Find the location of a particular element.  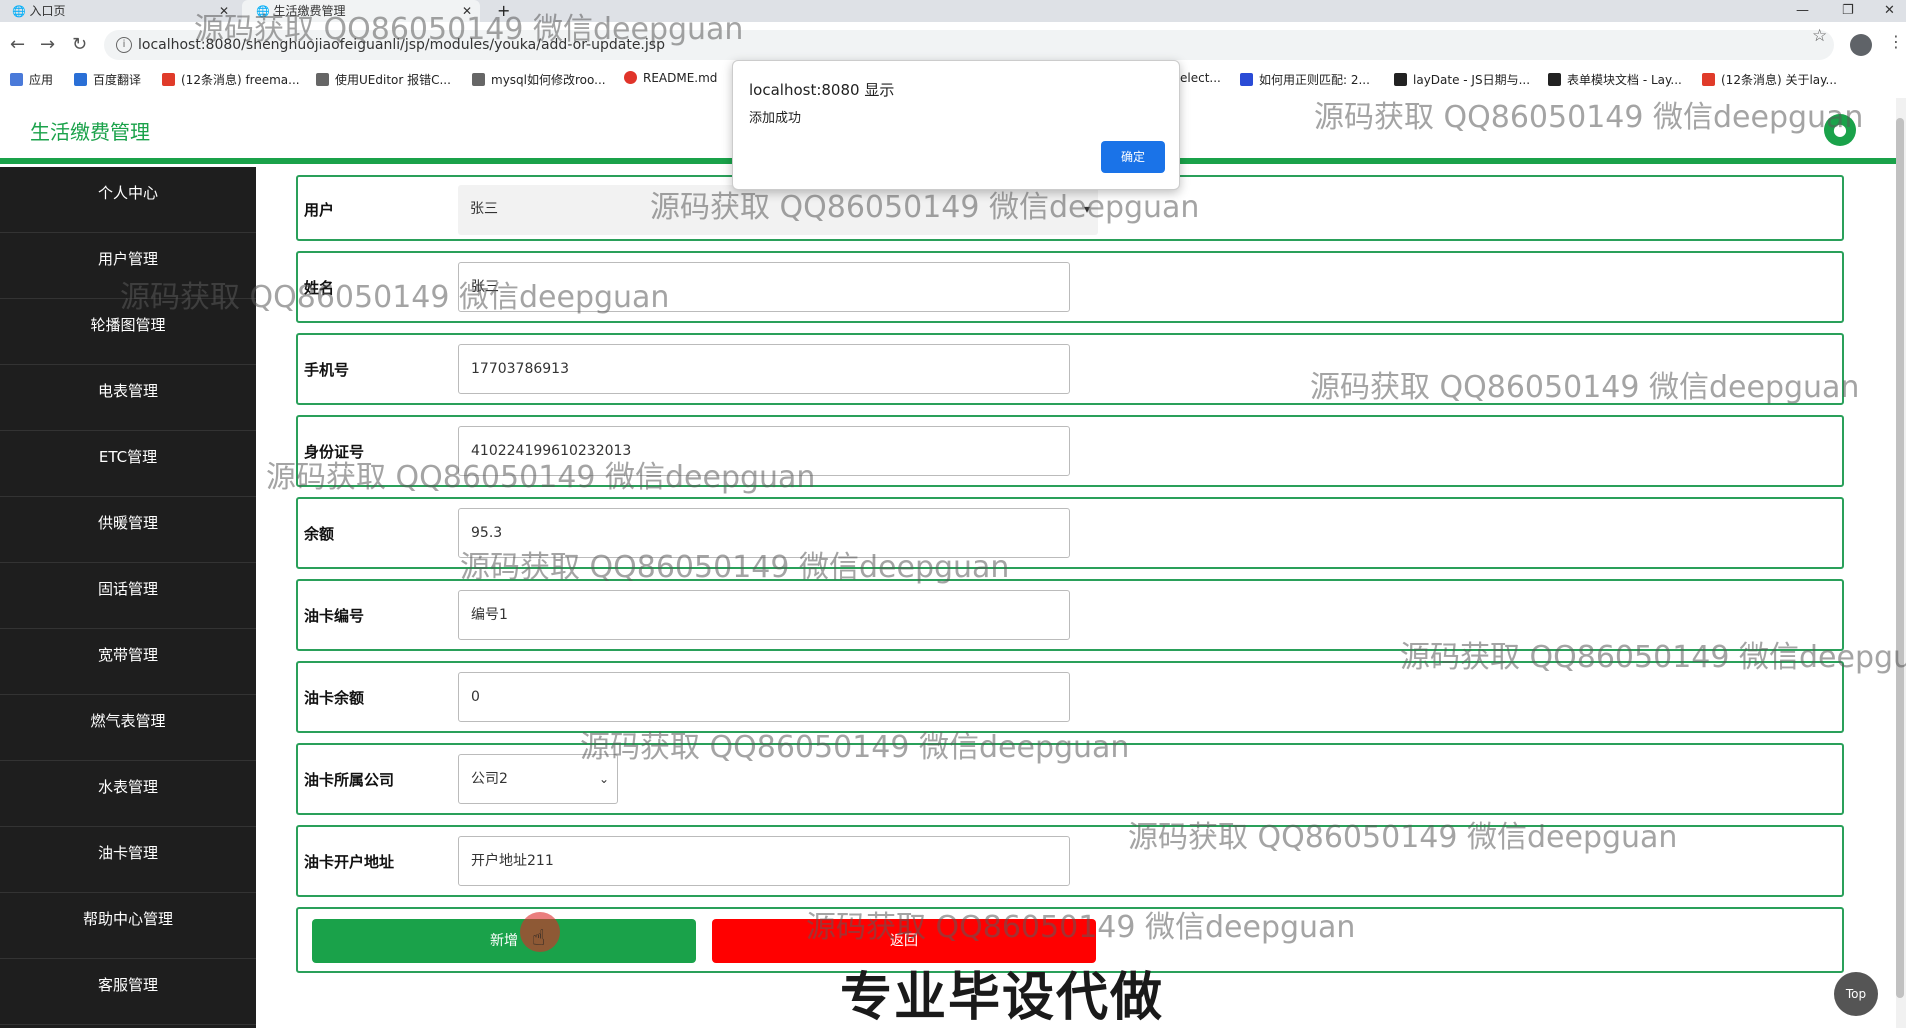

card-no-field: 编号1 is located at coordinates (764, 615).